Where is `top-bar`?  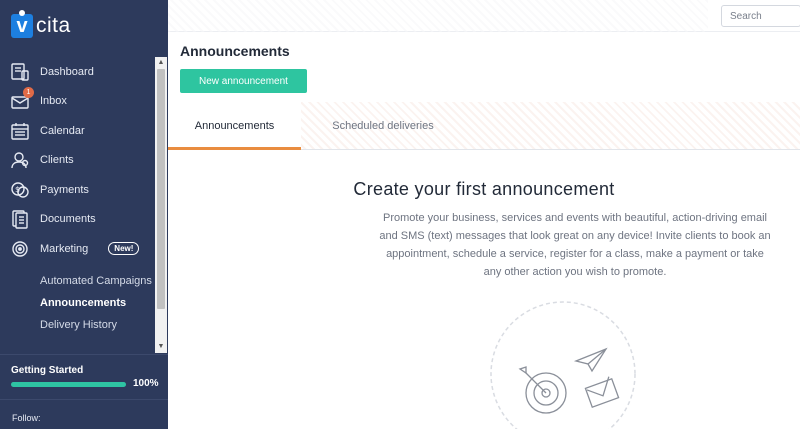
top-bar is located at coordinates (484, 16).